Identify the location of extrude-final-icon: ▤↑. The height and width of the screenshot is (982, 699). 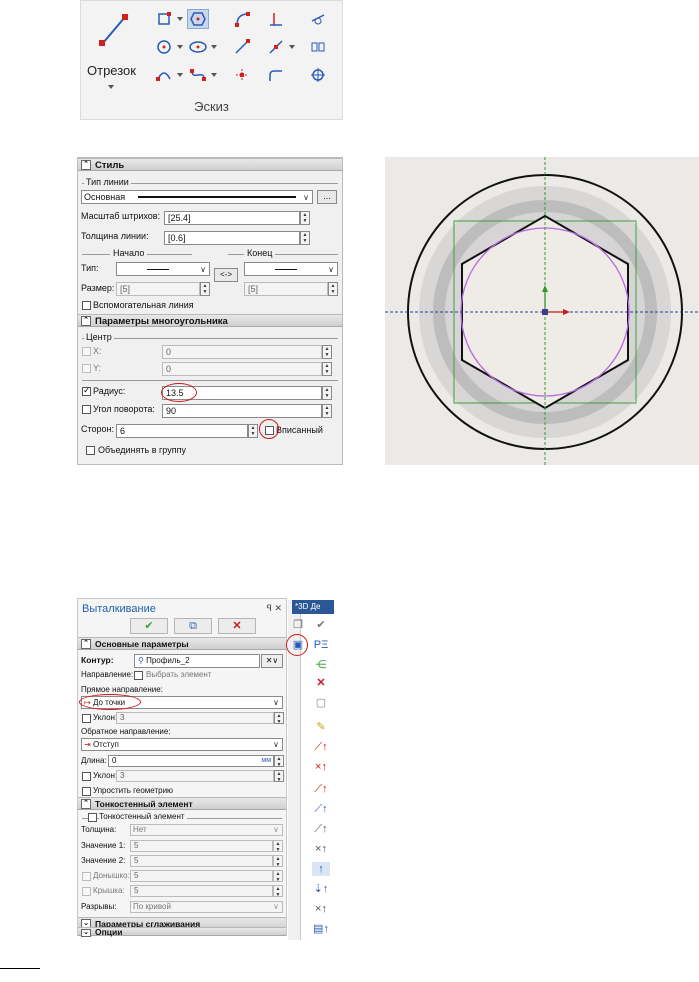
(321, 929).